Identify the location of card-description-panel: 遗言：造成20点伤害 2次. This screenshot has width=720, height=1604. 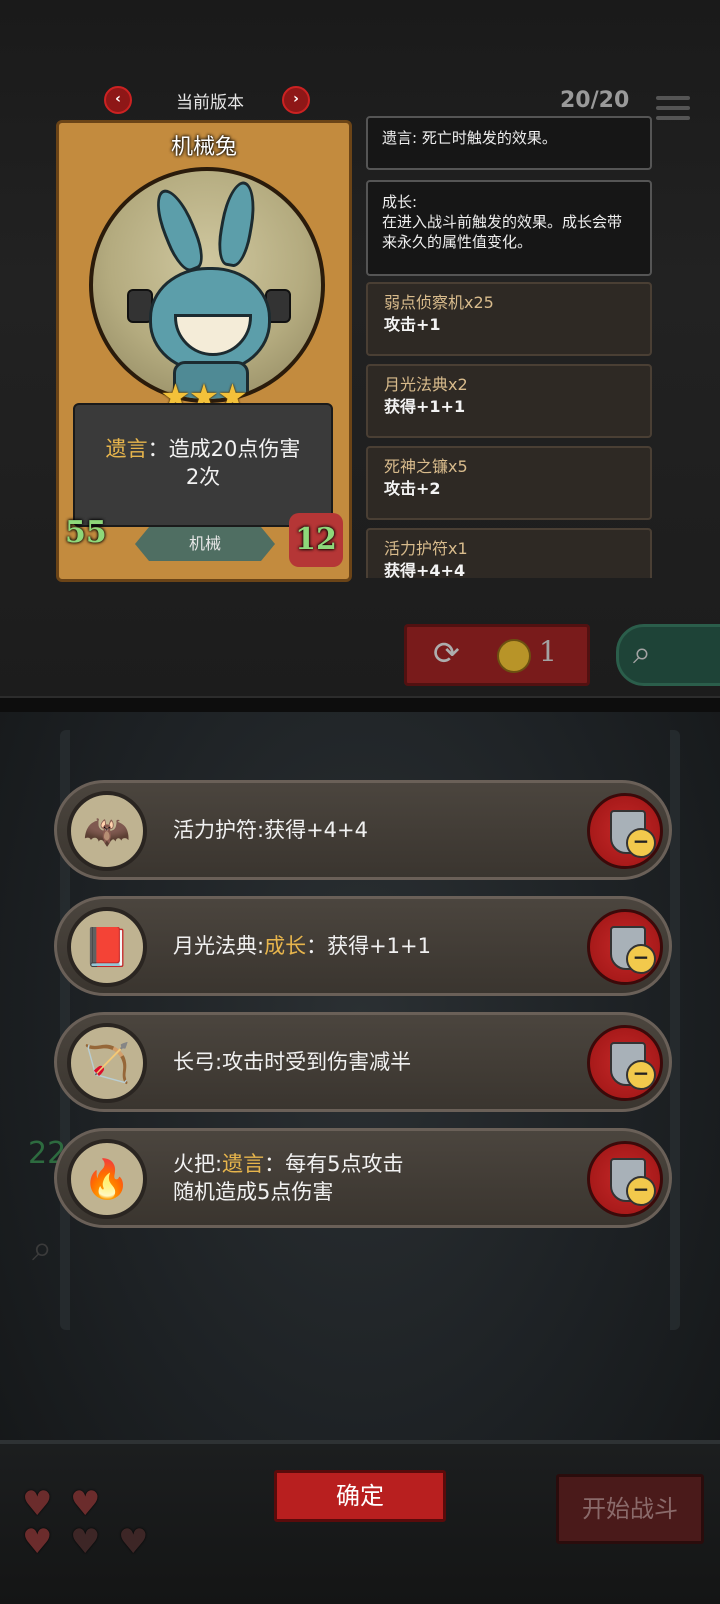
(203, 465).